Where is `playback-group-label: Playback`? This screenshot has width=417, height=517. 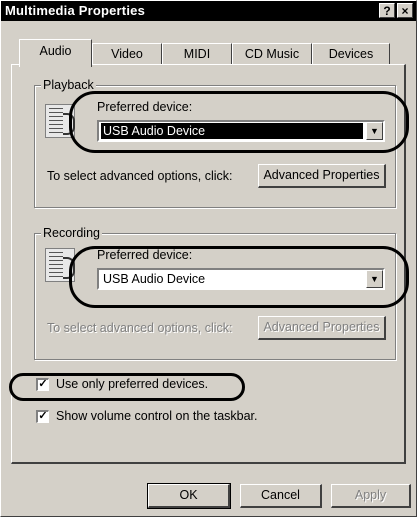 playback-group-label: Playback is located at coordinates (68, 85).